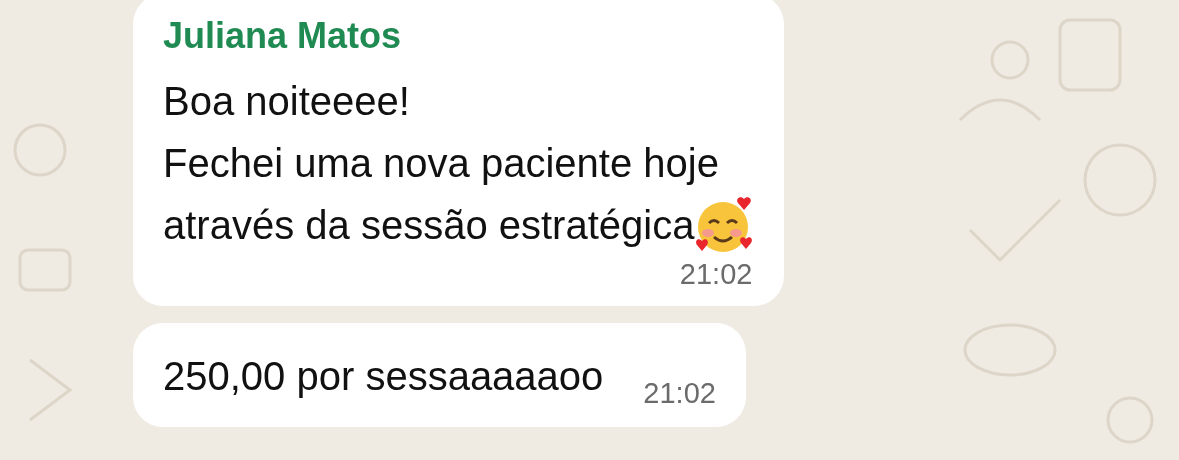  What do you see at coordinates (287, 101) in the screenshot?
I see `message-text: Boa noiteeee!` at bounding box center [287, 101].